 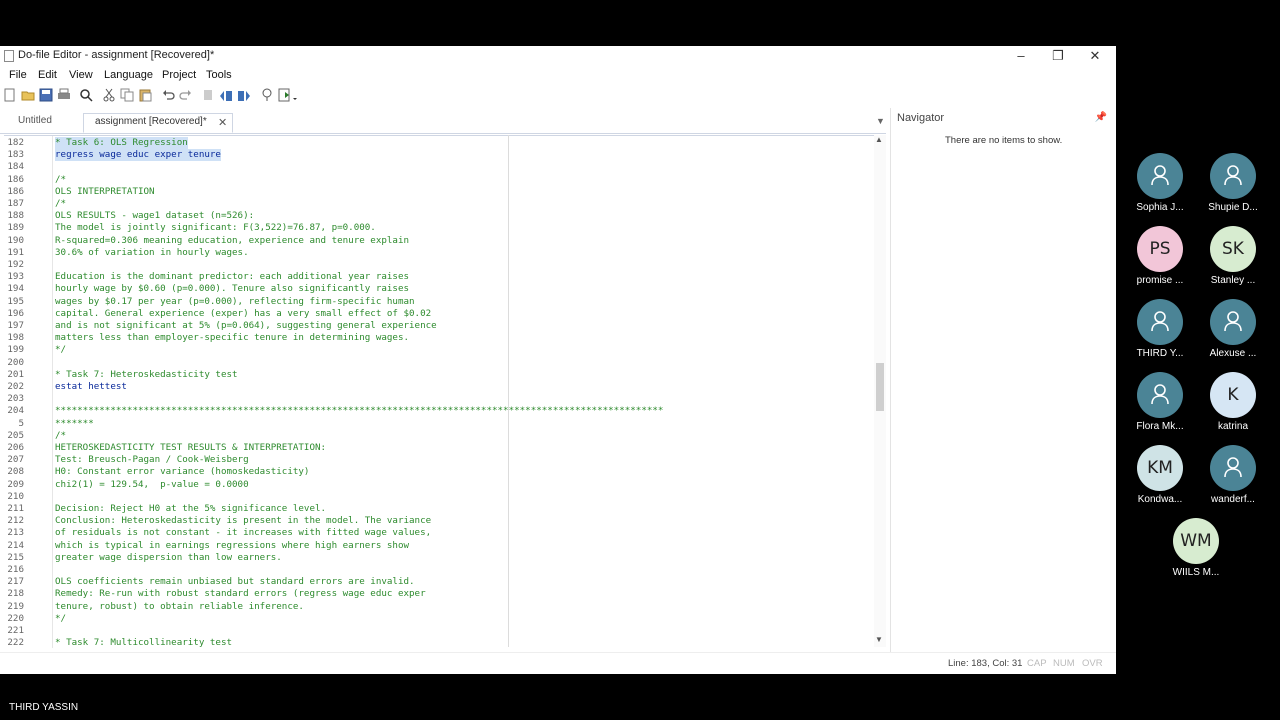 What do you see at coordinates (439, 180) in the screenshot?
I see `code-line: 186 /*` at bounding box center [439, 180].